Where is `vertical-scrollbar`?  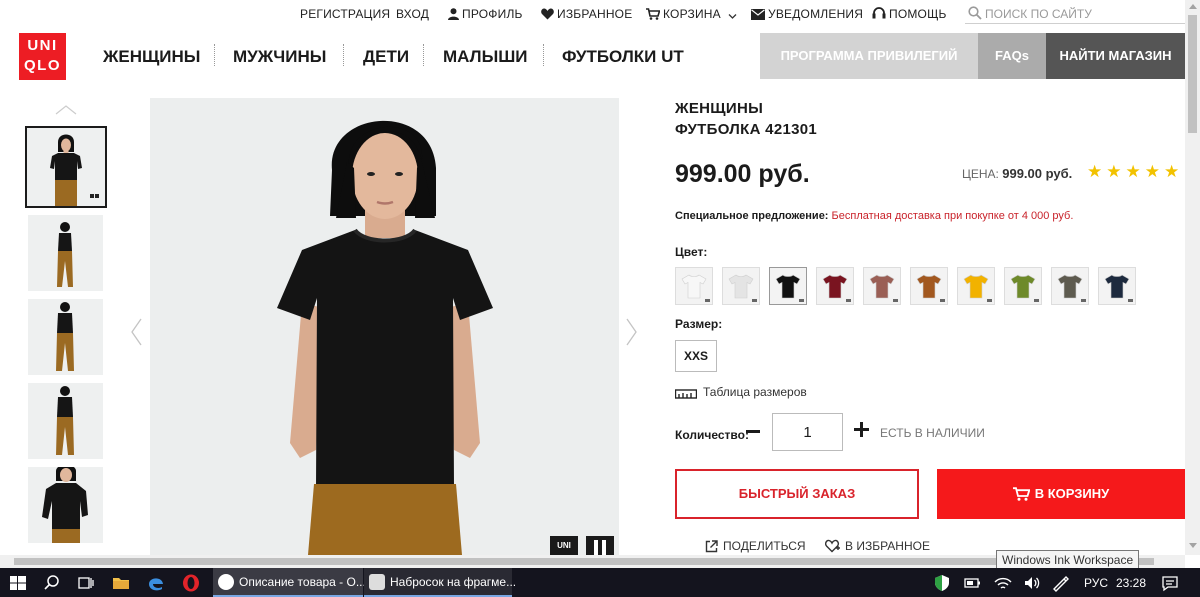 vertical-scrollbar is located at coordinates (1192, 277).